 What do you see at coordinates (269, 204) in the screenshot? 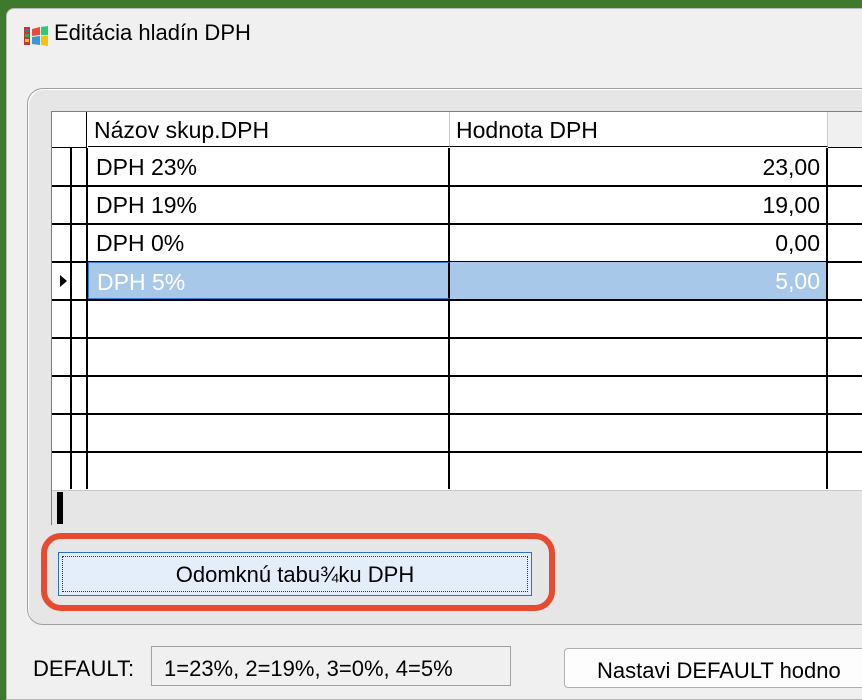
I see `cell-group-name: DPH 19%` at bounding box center [269, 204].